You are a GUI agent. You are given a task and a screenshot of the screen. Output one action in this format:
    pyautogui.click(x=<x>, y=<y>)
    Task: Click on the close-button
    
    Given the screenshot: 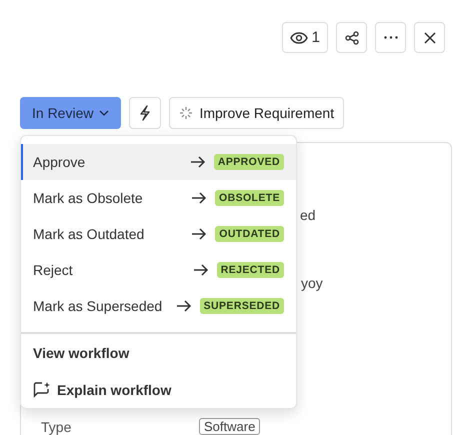 What is the action you would take?
    pyautogui.click(x=429, y=37)
    